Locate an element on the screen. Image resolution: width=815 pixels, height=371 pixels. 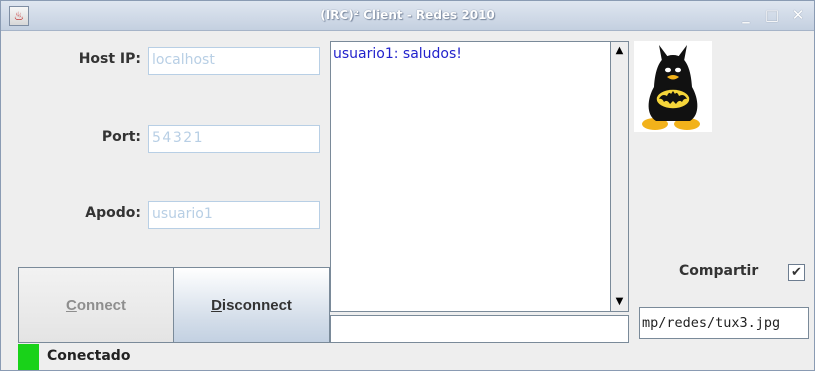
connect-label: onnect is located at coordinates (101, 305).